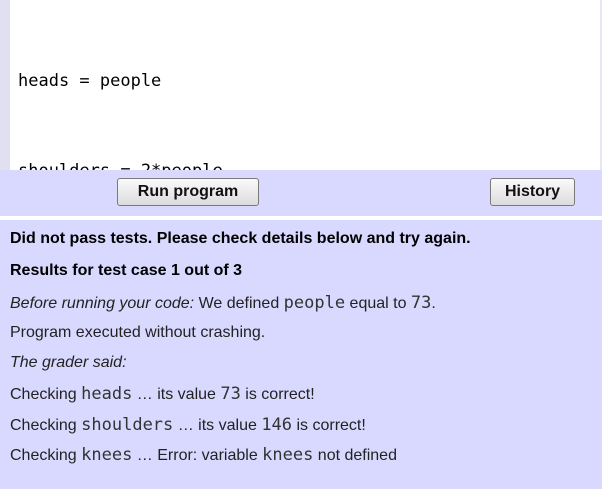  Describe the element at coordinates (107, 455) in the screenshot. I see `check-var: knees` at that location.